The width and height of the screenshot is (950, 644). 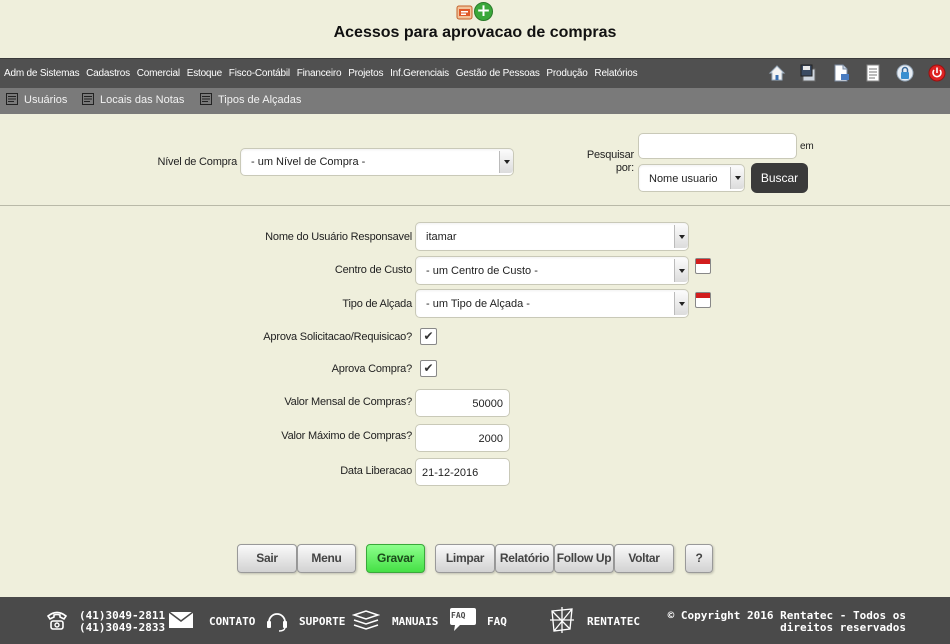 I want to click on report-pdf-icon, so click(x=464, y=12).